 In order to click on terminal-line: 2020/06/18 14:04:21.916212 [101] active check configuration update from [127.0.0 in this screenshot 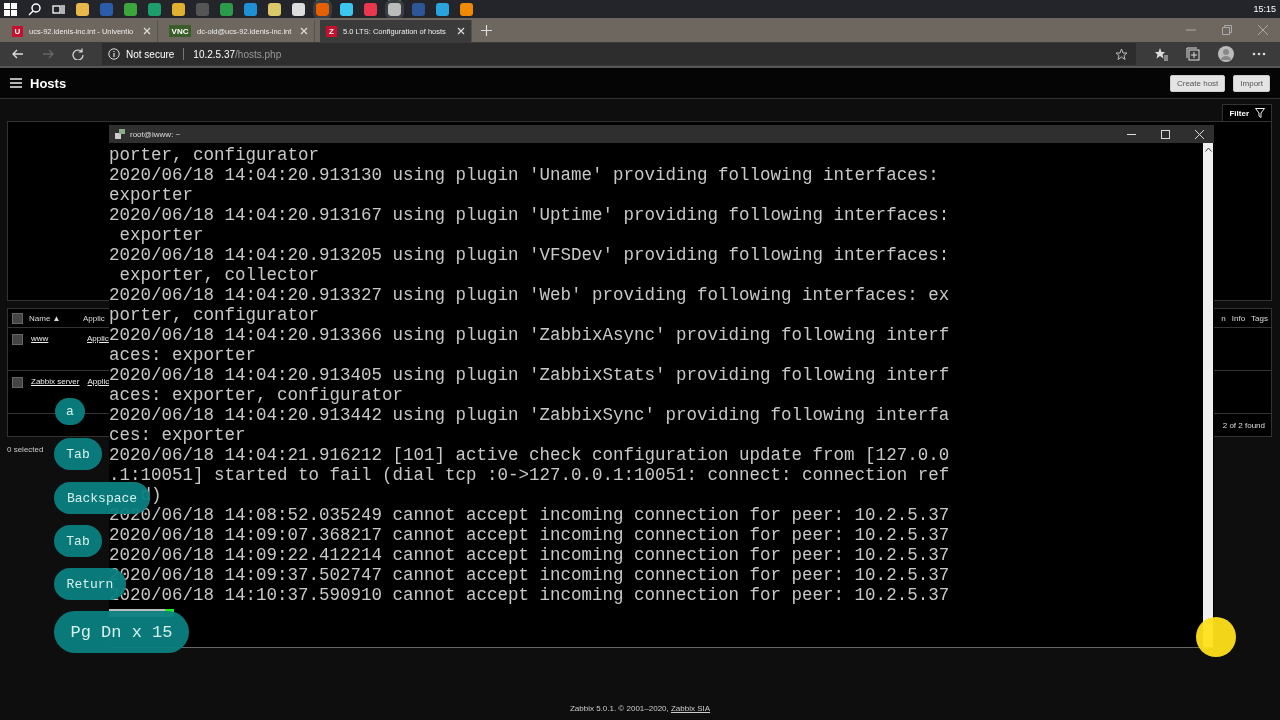, I will do `click(529, 455)`.